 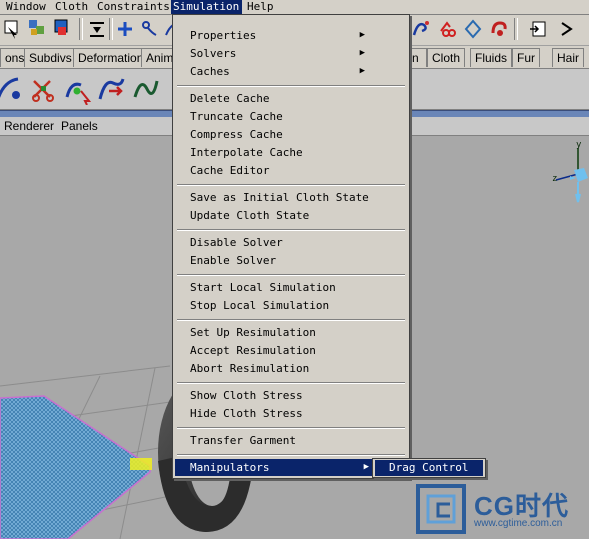 What do you see at coordinates (210, 71) in the screenshot?
I see `menu-item-label: Caches` at bounding box center [210, 71].